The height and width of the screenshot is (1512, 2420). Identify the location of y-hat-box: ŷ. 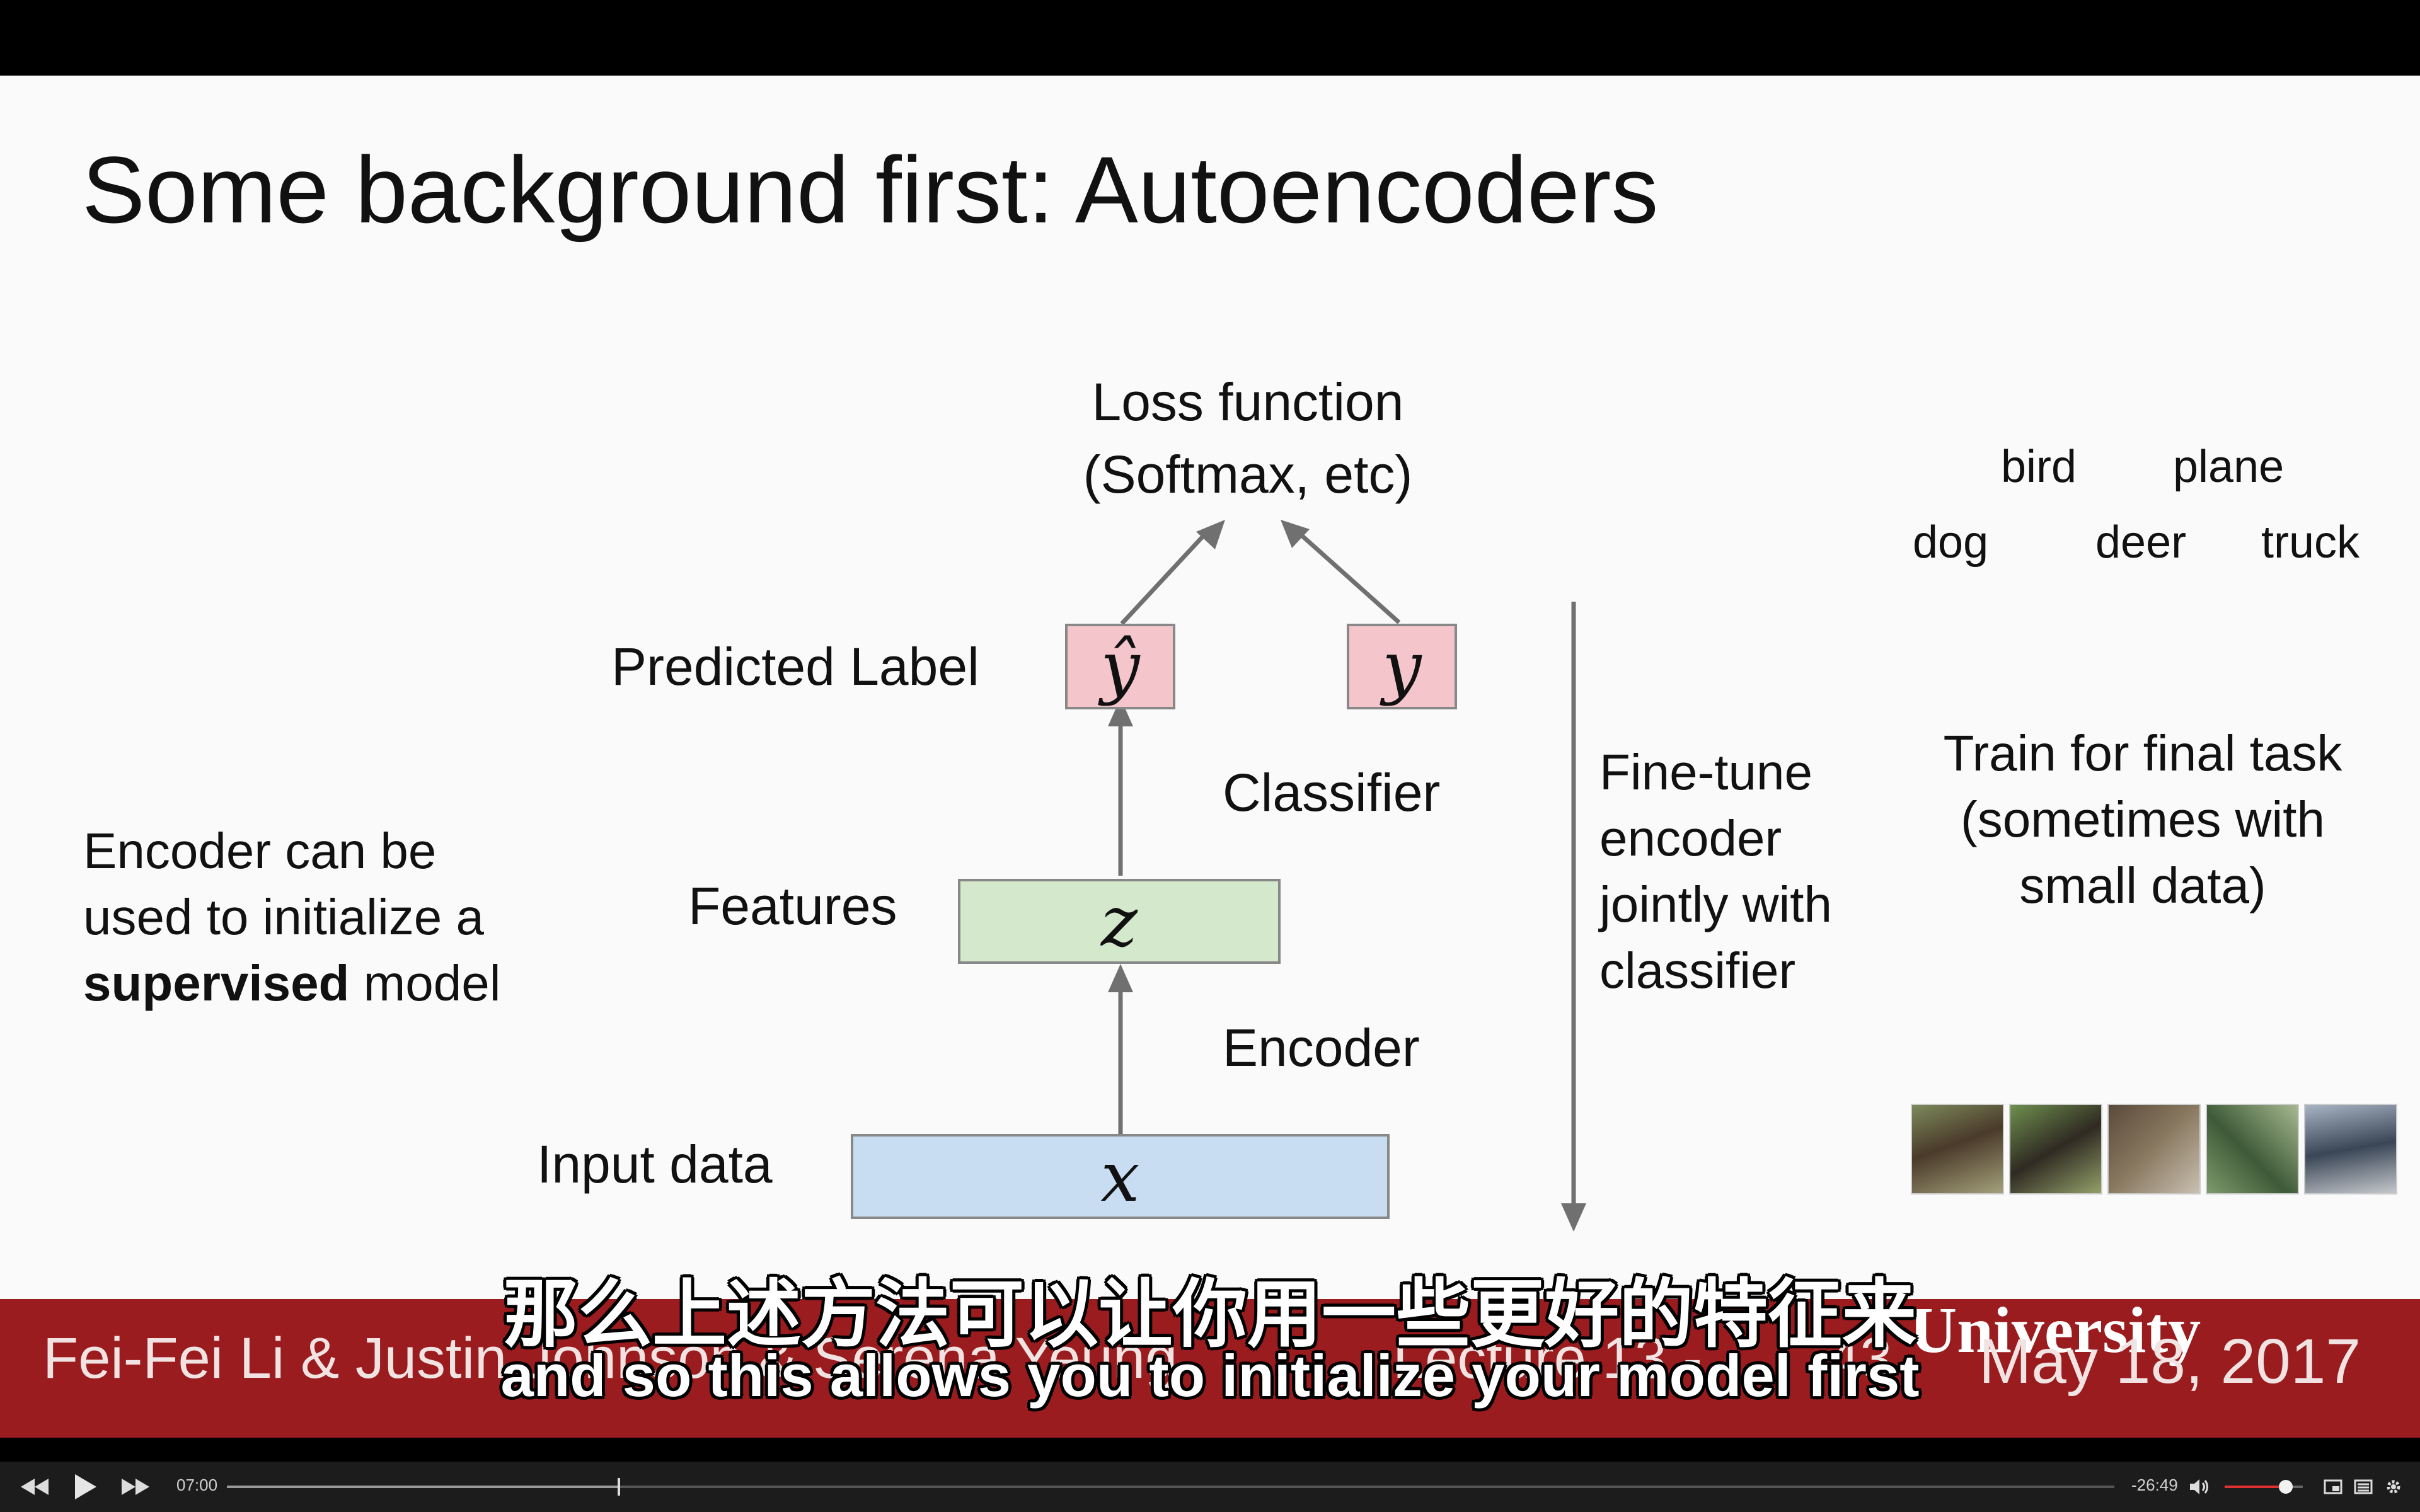
(1120, 666).